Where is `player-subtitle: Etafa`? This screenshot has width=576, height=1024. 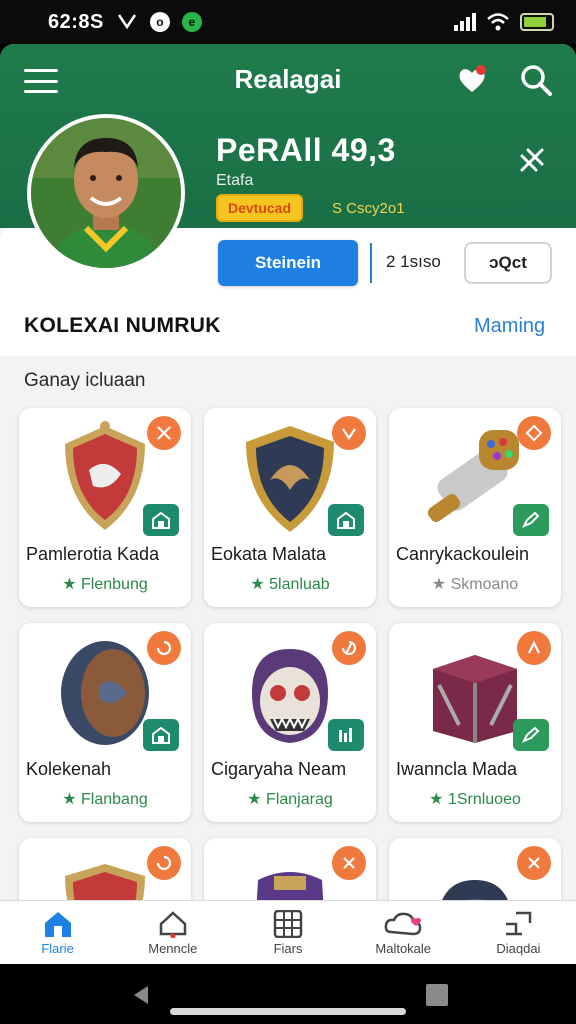
player-subtitle: Etafa is located at coordinates (235, 180).